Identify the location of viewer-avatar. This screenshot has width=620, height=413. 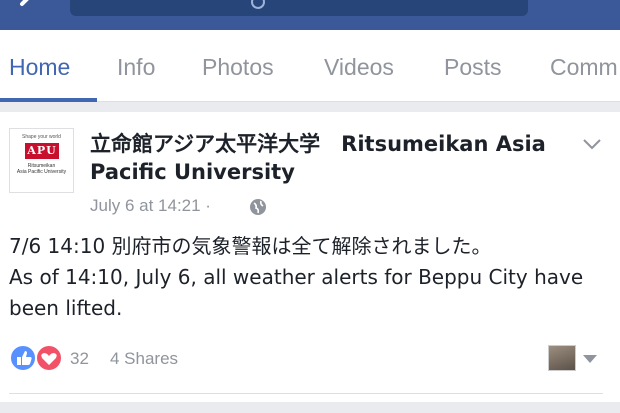
(562, 358).